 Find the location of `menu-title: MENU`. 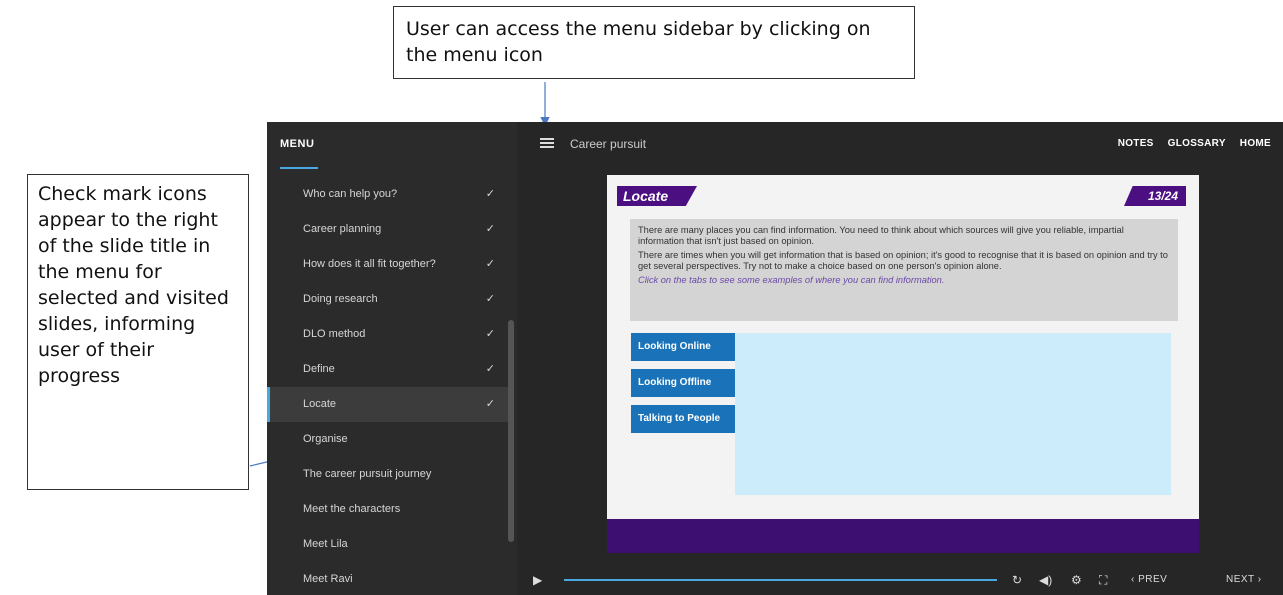

menu-title: MENU is located at coordinates (297, 144).